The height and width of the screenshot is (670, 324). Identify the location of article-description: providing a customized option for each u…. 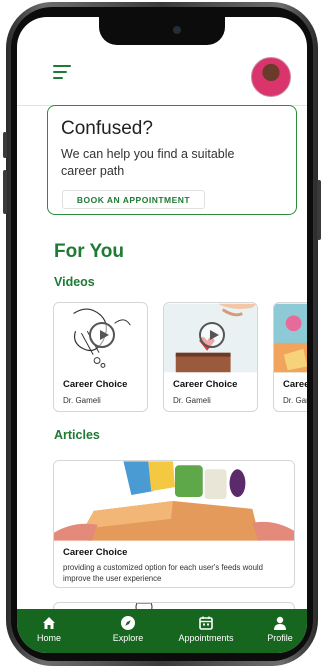
(163, 573).